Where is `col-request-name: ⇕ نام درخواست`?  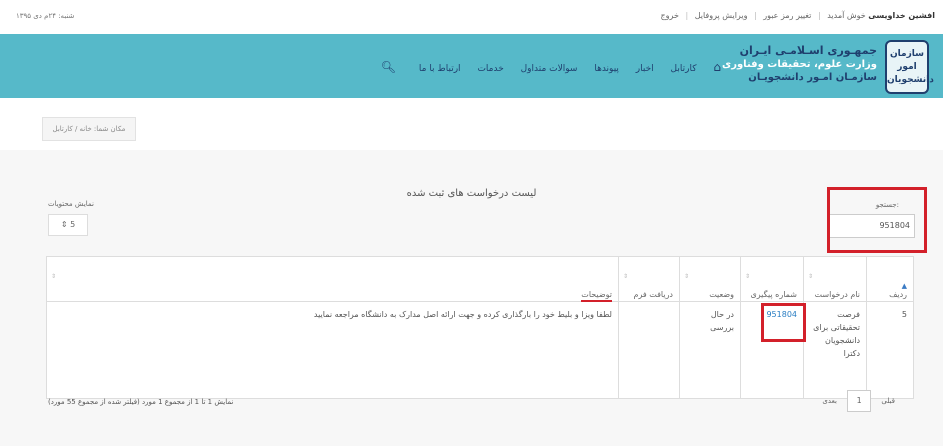 col-request-name: ⇕ نام درخواست is located at coordinates (835, 279).